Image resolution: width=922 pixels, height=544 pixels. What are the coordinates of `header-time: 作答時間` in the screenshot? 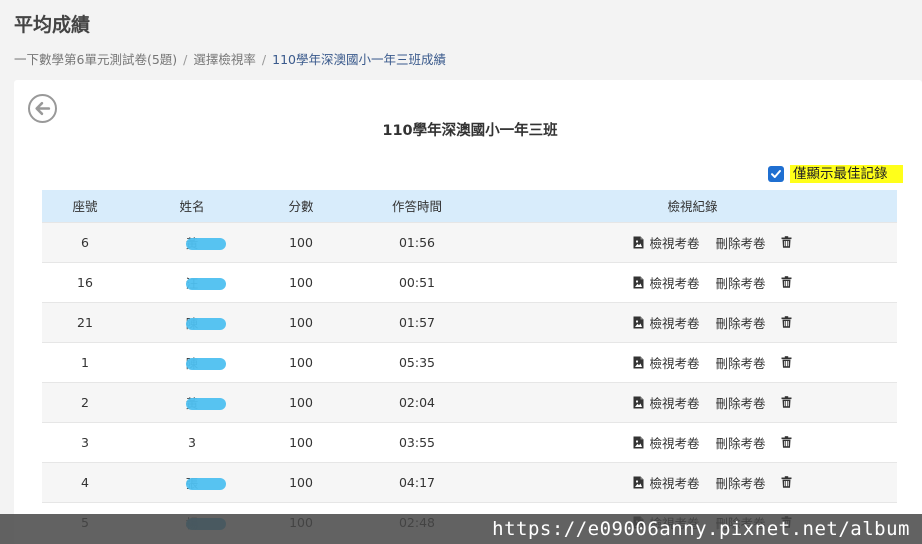 It's located at (416, 207).